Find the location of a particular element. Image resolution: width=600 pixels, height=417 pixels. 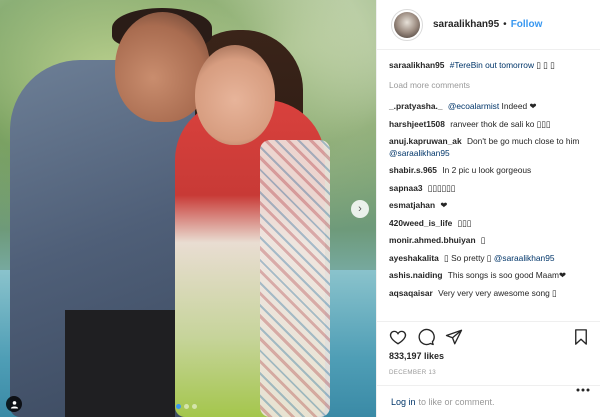

share-icon is located at coordinates (454, 337).